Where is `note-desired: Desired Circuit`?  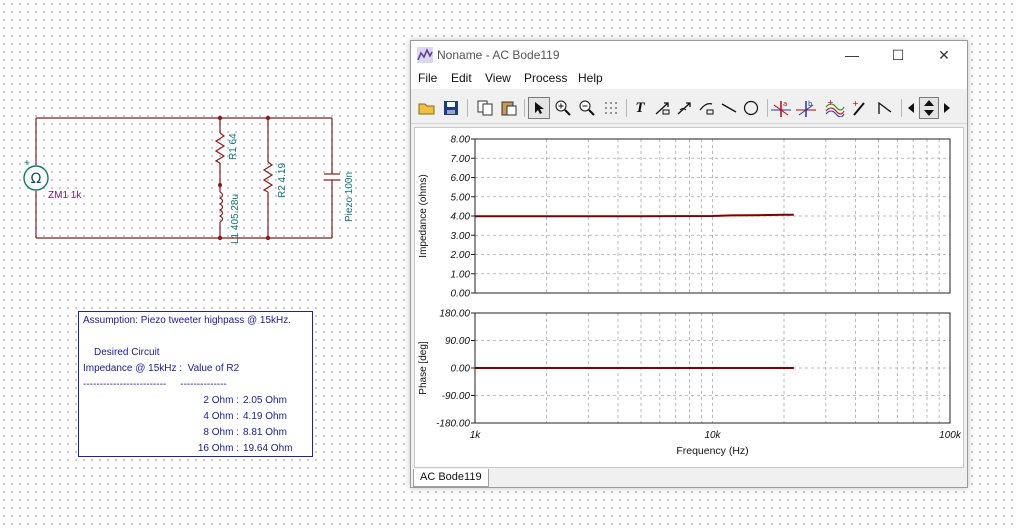
note-desired: Desired Circuit is located at coordinates (127, 352).